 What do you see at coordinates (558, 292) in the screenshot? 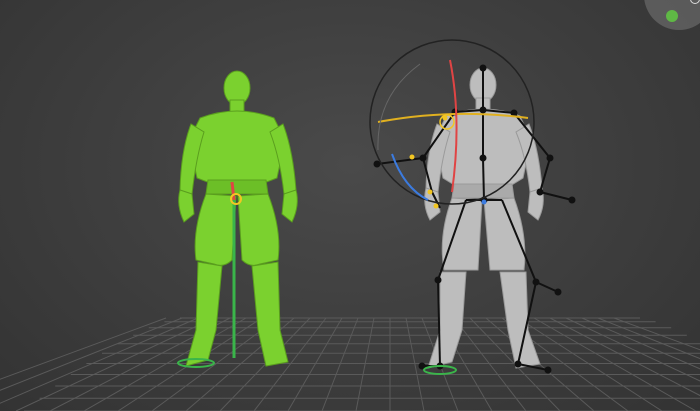
I see `joint-right-knee-pole` at bounding box center [558, 292].